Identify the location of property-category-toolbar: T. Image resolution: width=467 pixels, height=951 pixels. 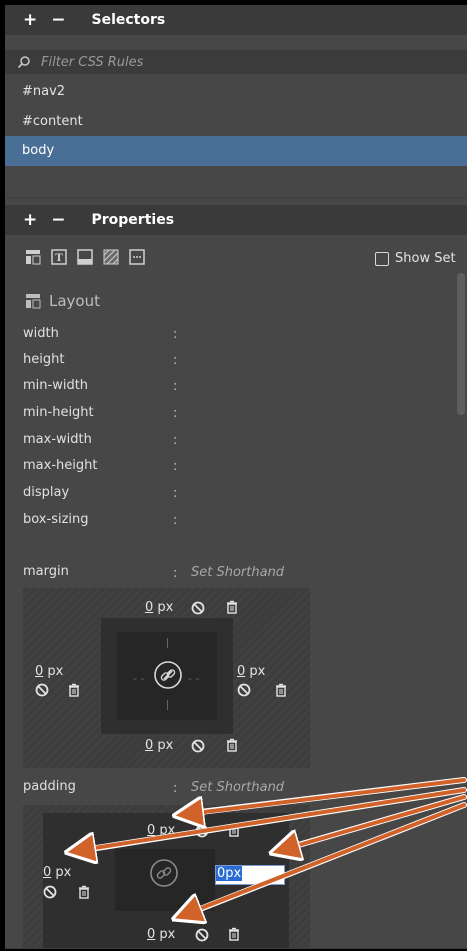
(85, 261).